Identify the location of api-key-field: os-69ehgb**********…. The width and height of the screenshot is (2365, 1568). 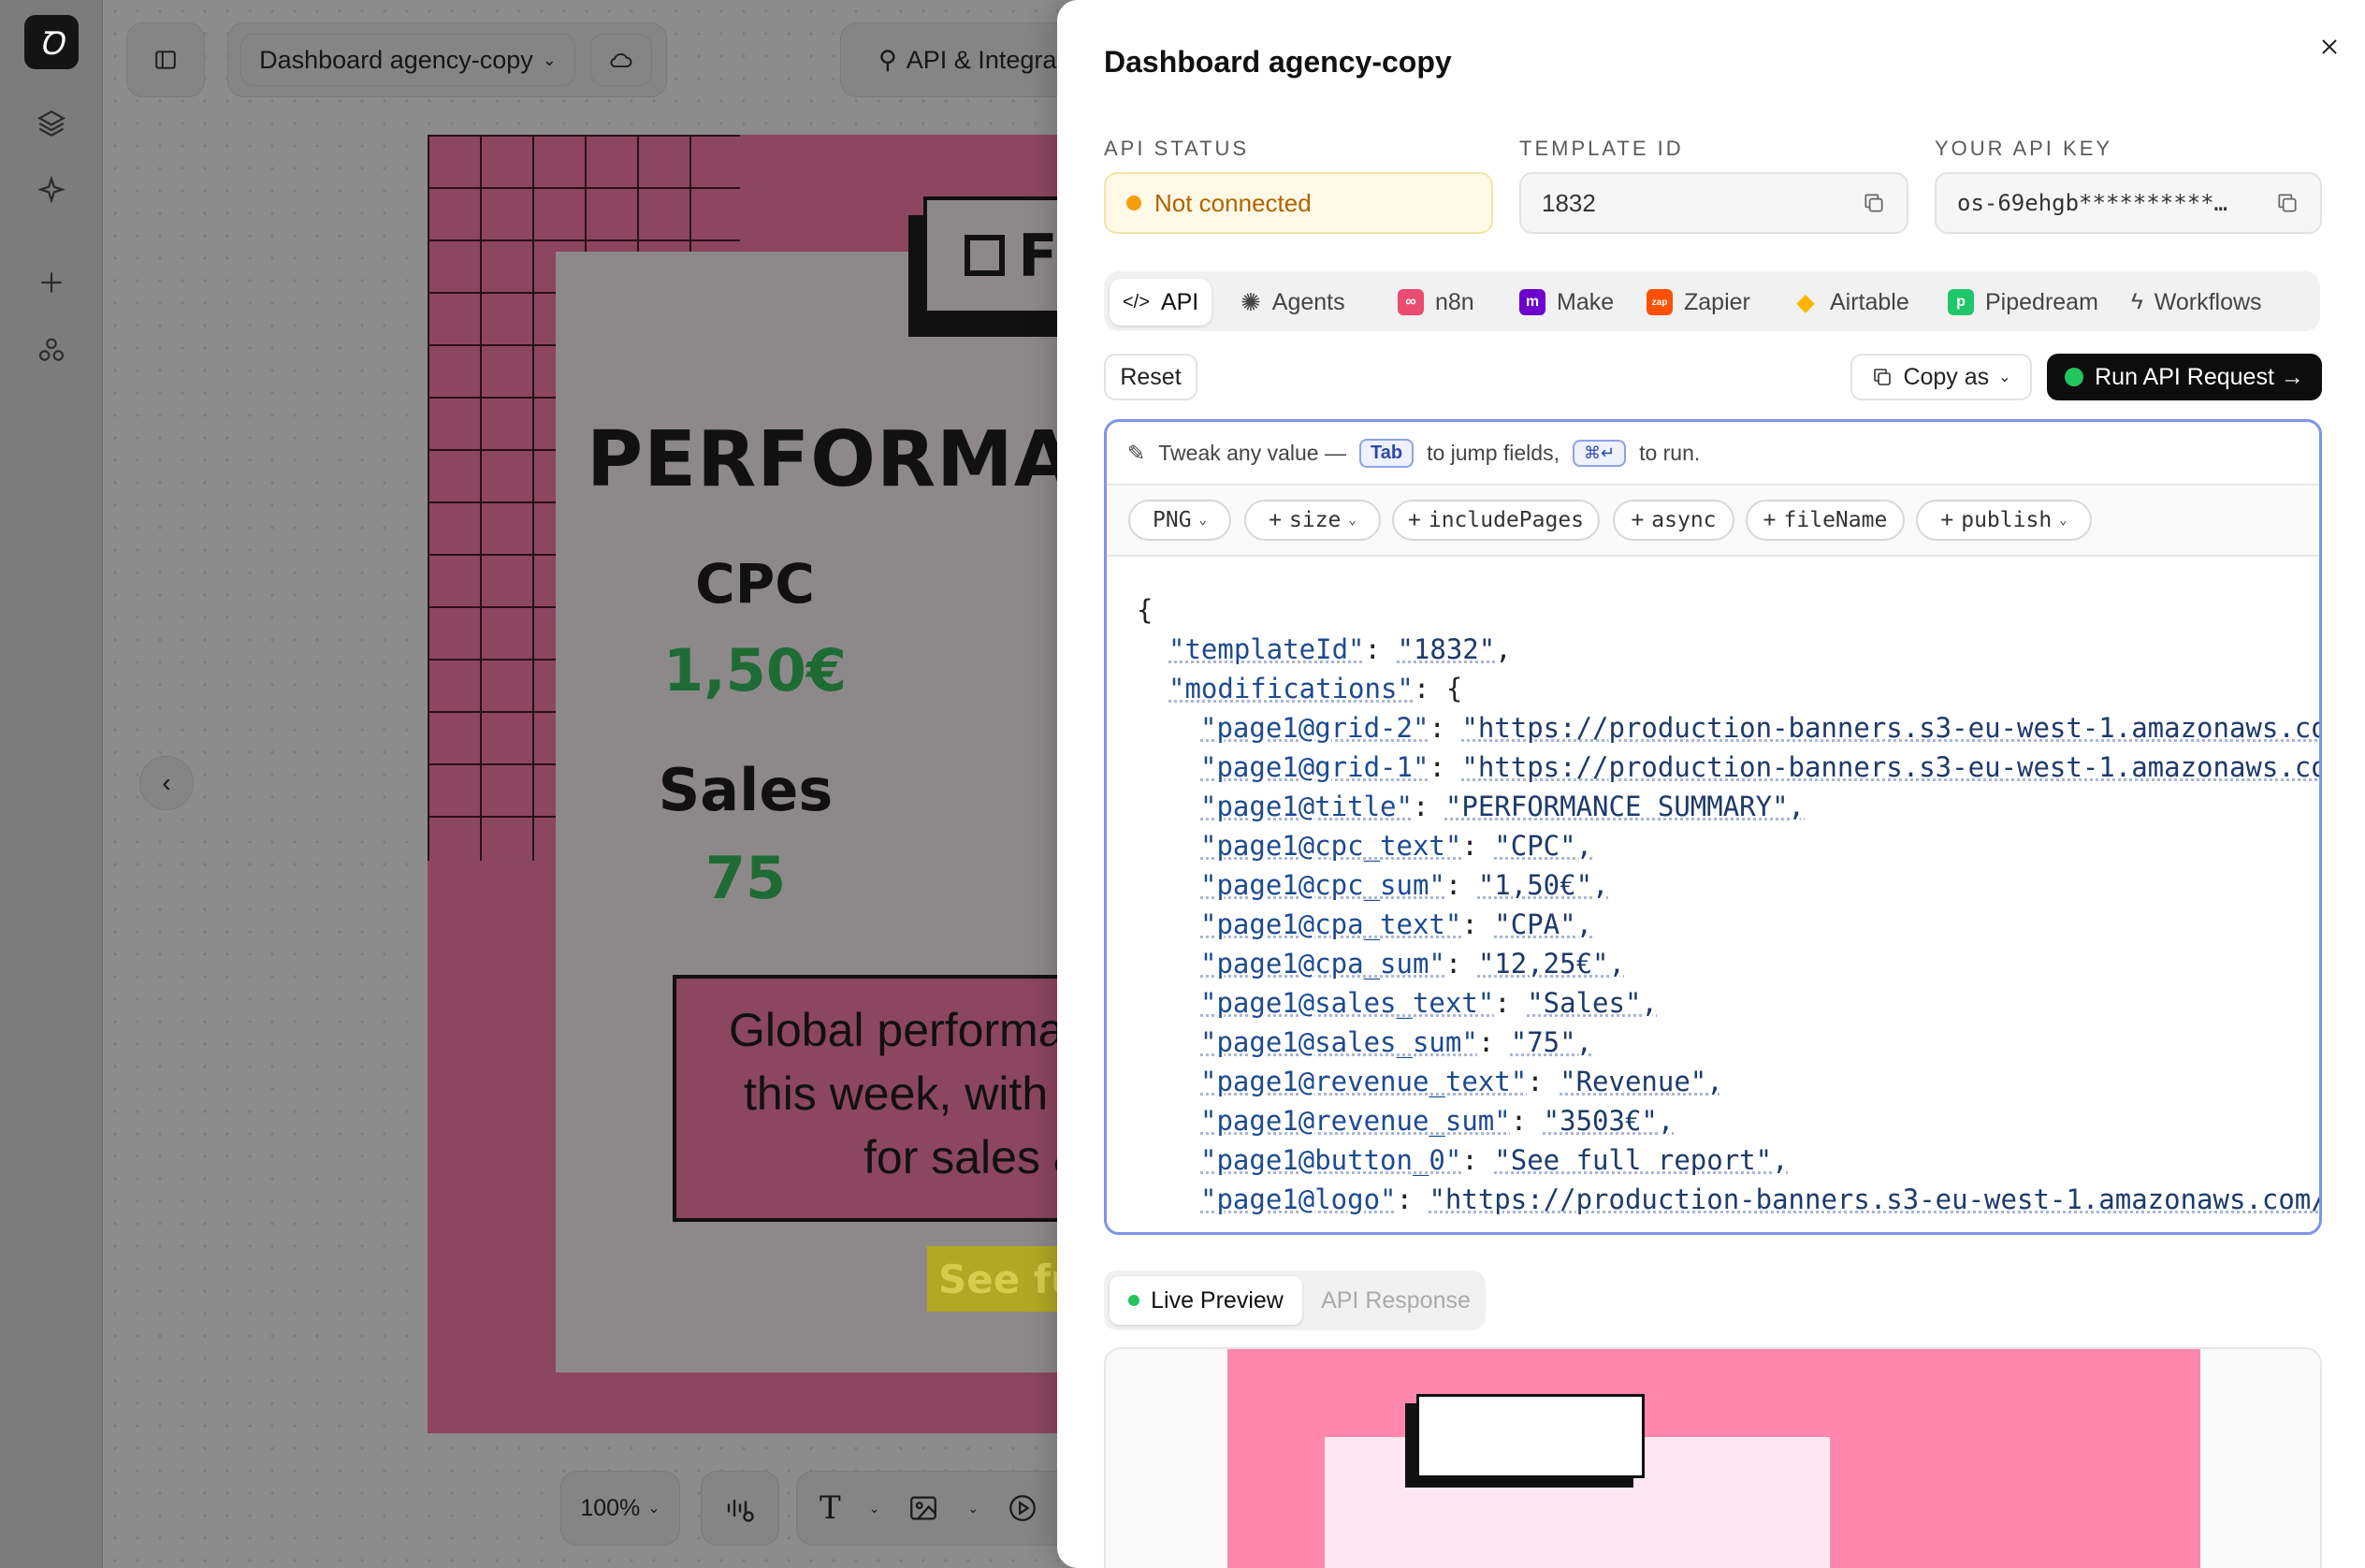
(2129, 203).